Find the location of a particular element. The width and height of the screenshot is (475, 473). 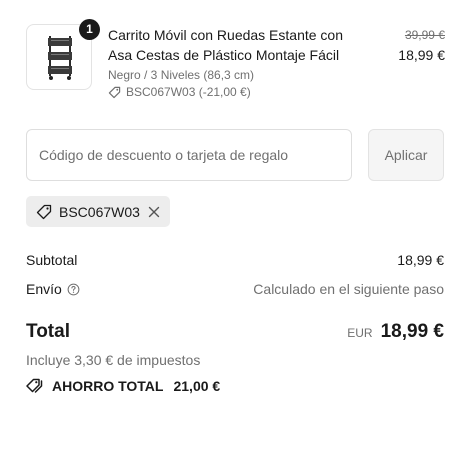

apply-discount-button: Aplicar is located at coordinates (406, 155).